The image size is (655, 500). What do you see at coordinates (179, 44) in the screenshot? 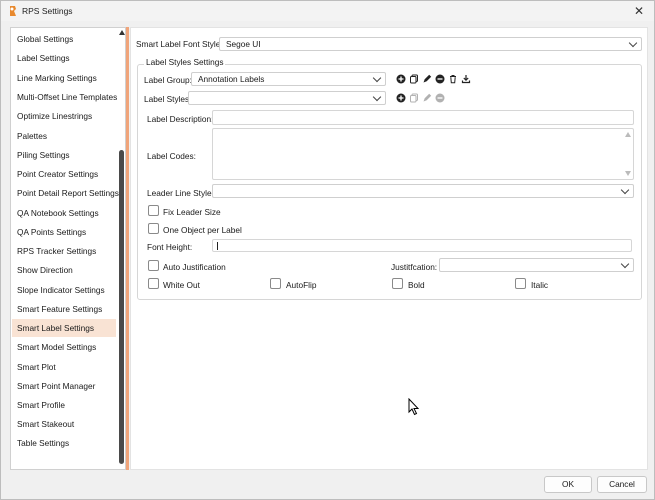
I see `font-style-label: Smart Label Font Style:` at bounding box center [179, 44].